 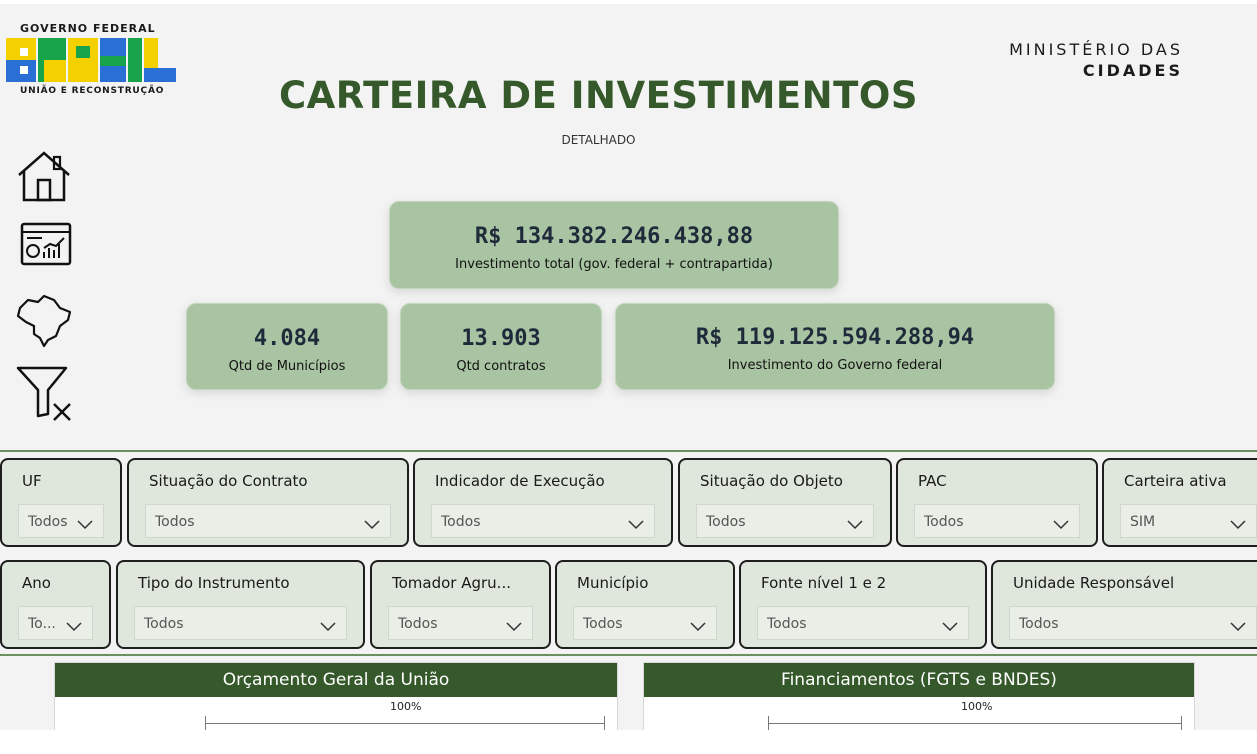 I want to click on slicer-indicador-execucao-value: Todos, so click(x=461, y=522).